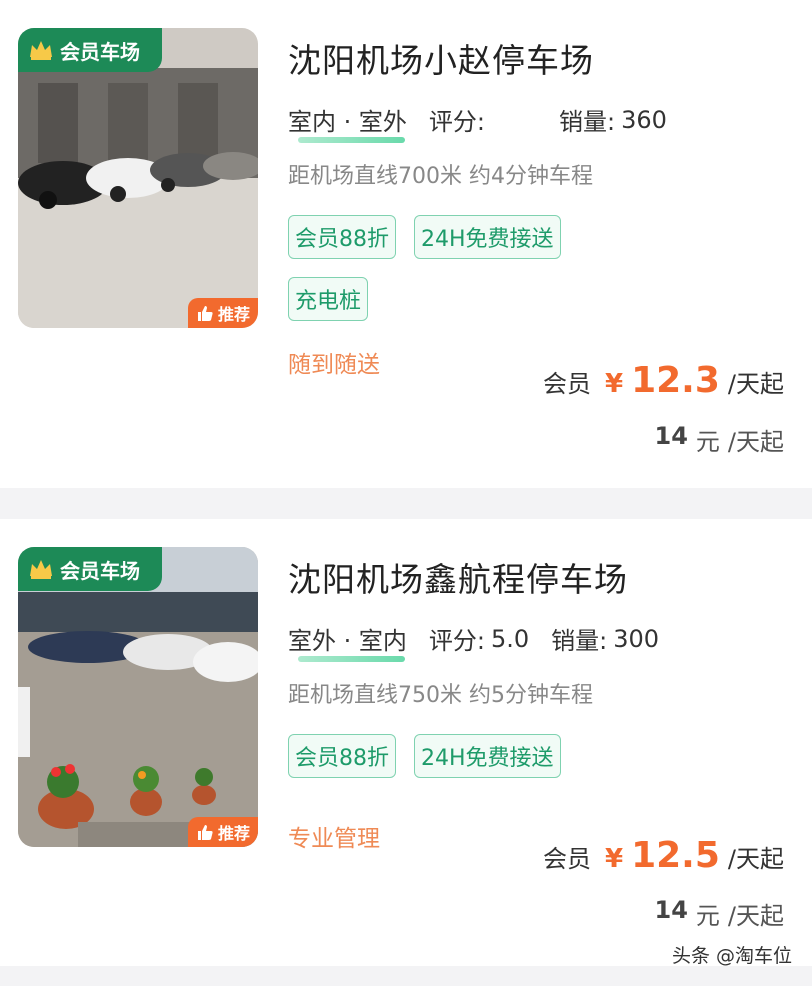 The image size is (812, 986). What do you see at coordinates (731, 956) in the screenshot?
I see `source-watermark: 头条 @淘车位` at bounding box center [731, 956].